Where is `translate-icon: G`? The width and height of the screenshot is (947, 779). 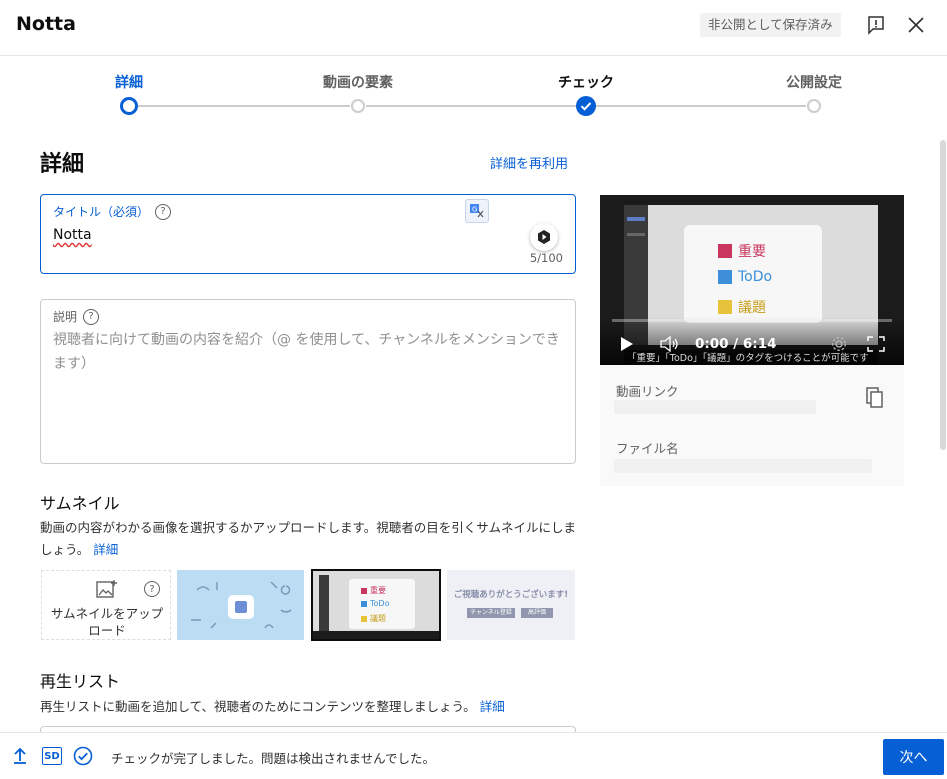
translate-icon: G is located at coordinates (477, 211).